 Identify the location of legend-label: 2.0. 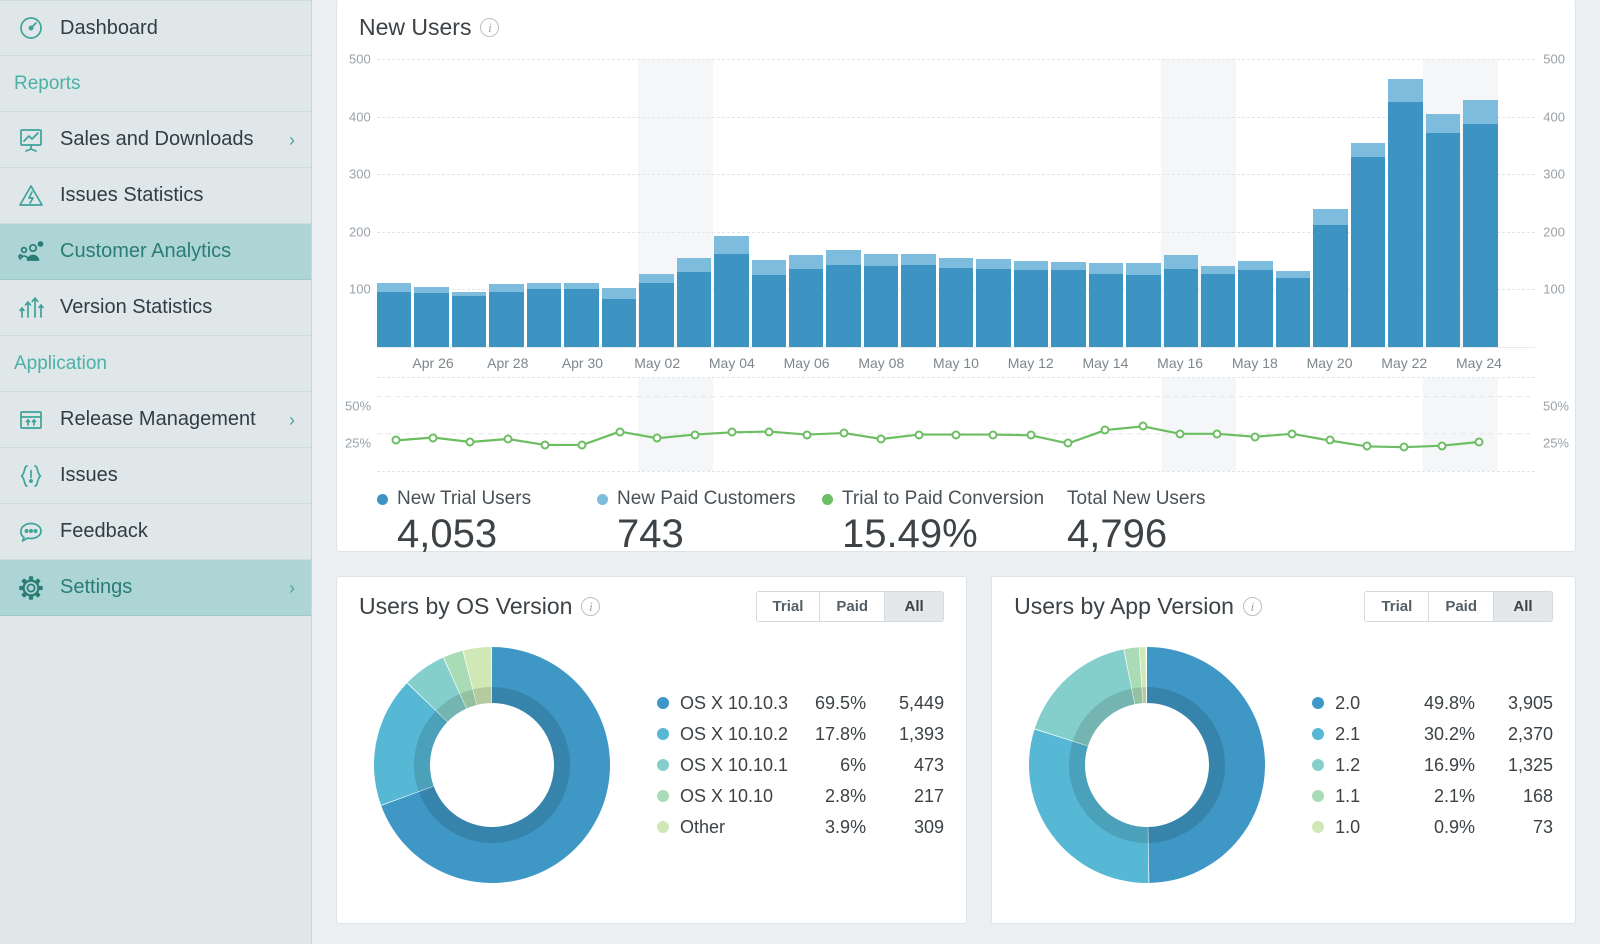
(1348, 702).